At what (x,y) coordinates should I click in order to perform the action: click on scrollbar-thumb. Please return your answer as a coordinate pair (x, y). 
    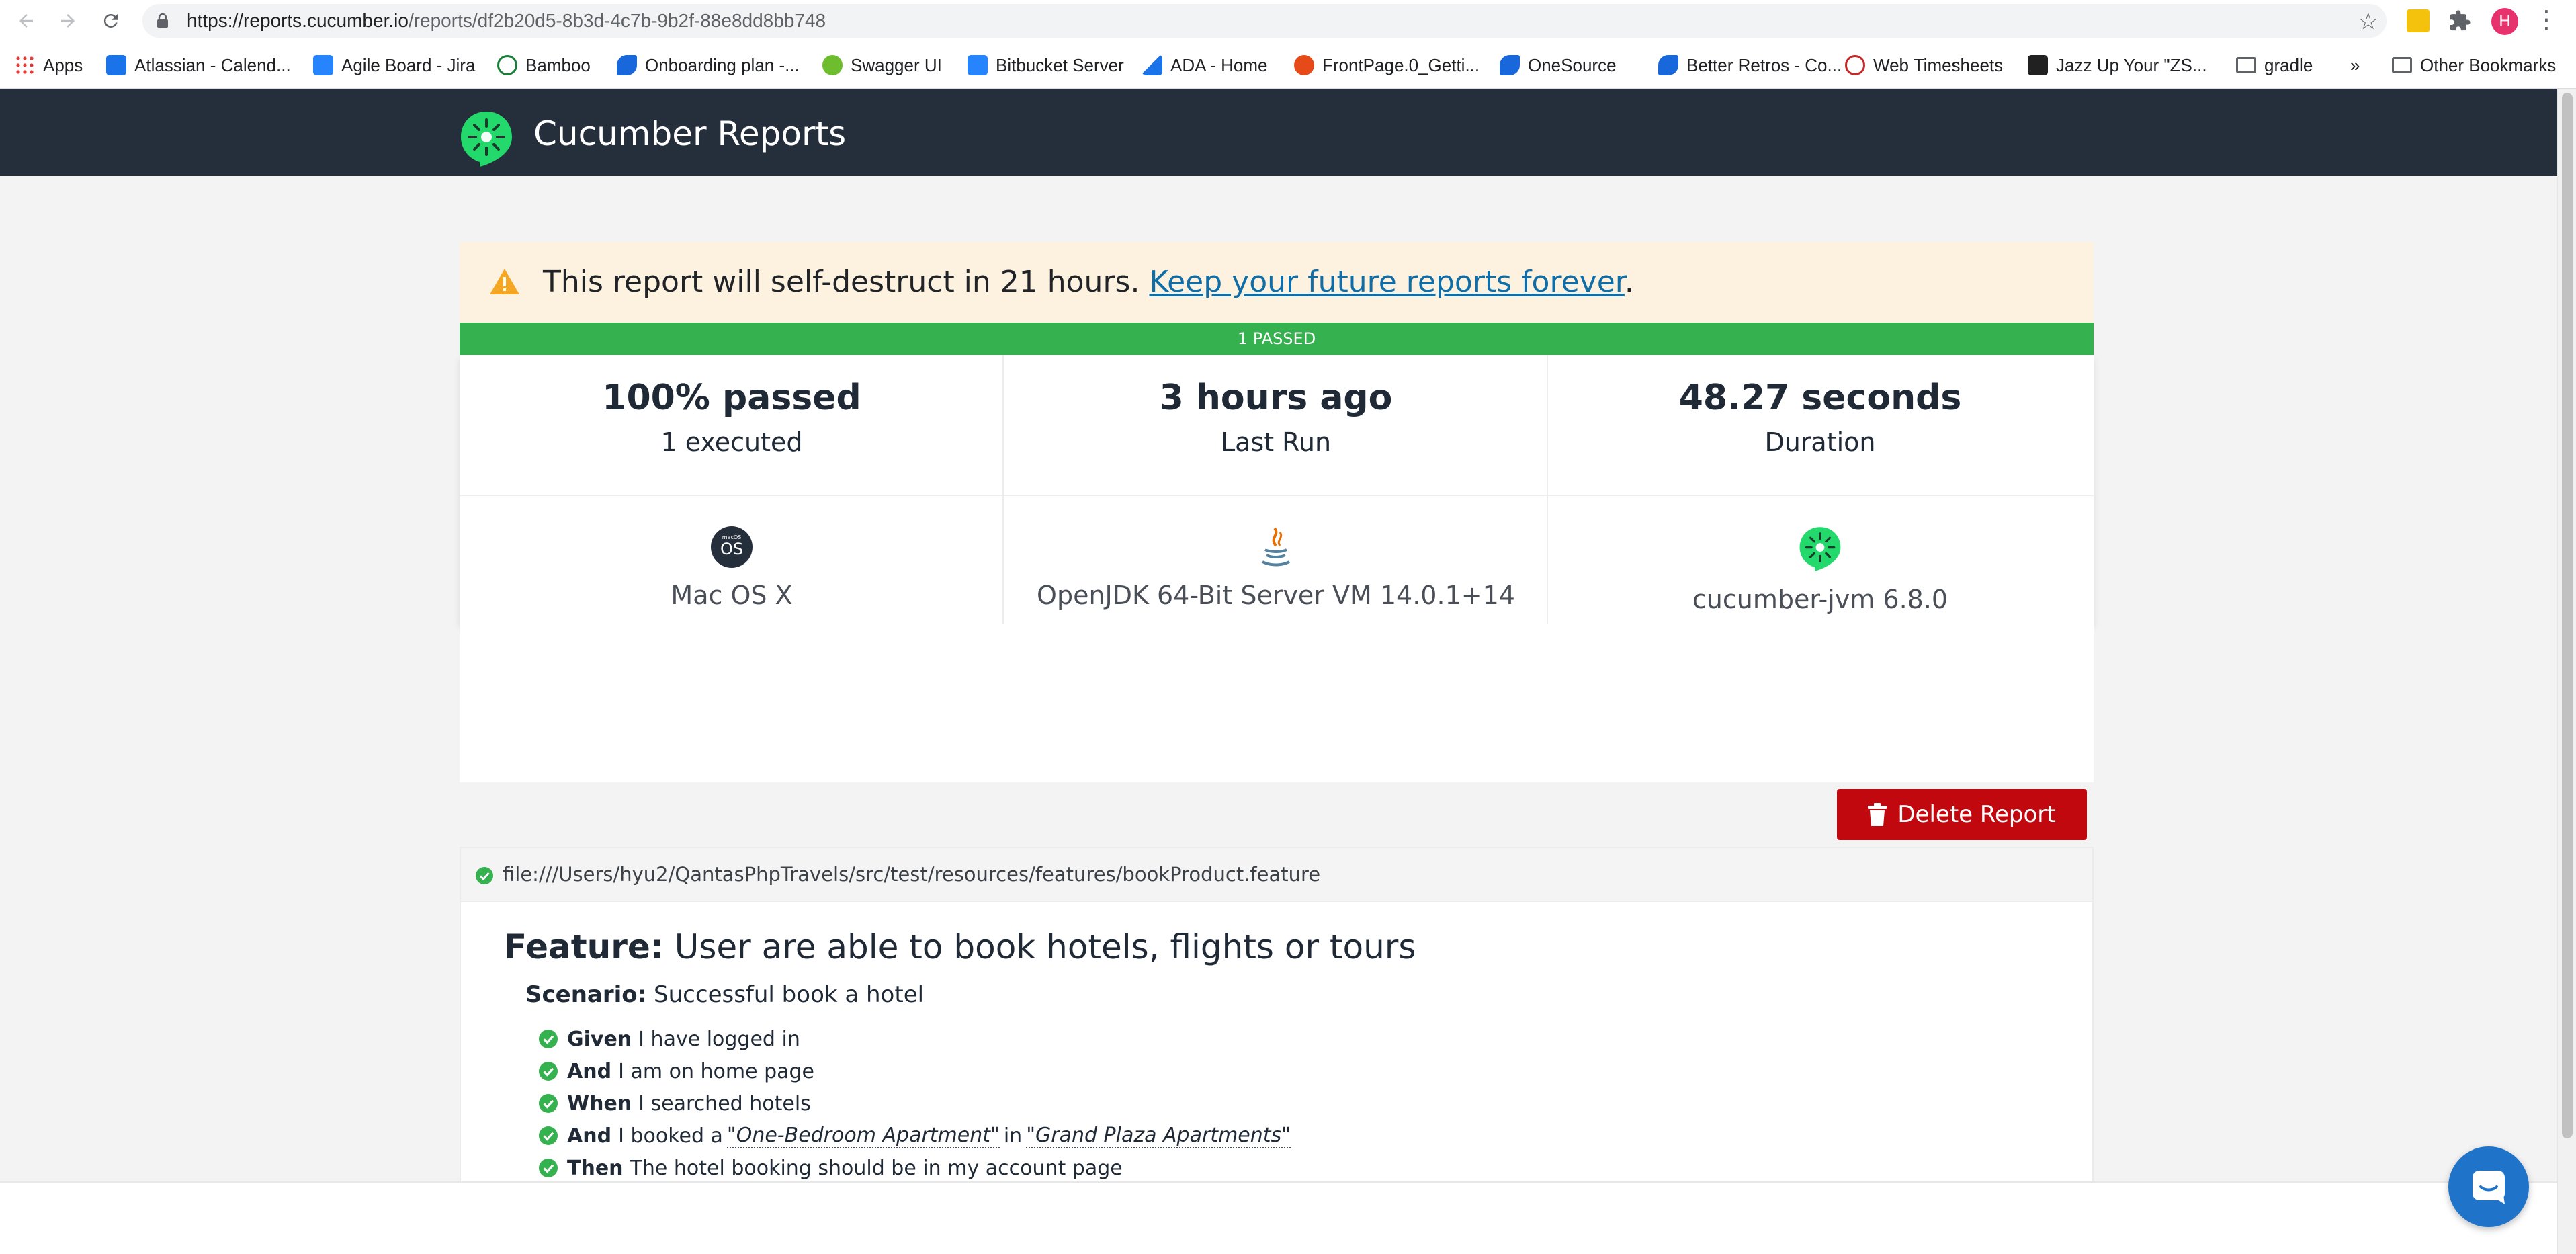
    Looking at the image, I should click on (2567, 615).